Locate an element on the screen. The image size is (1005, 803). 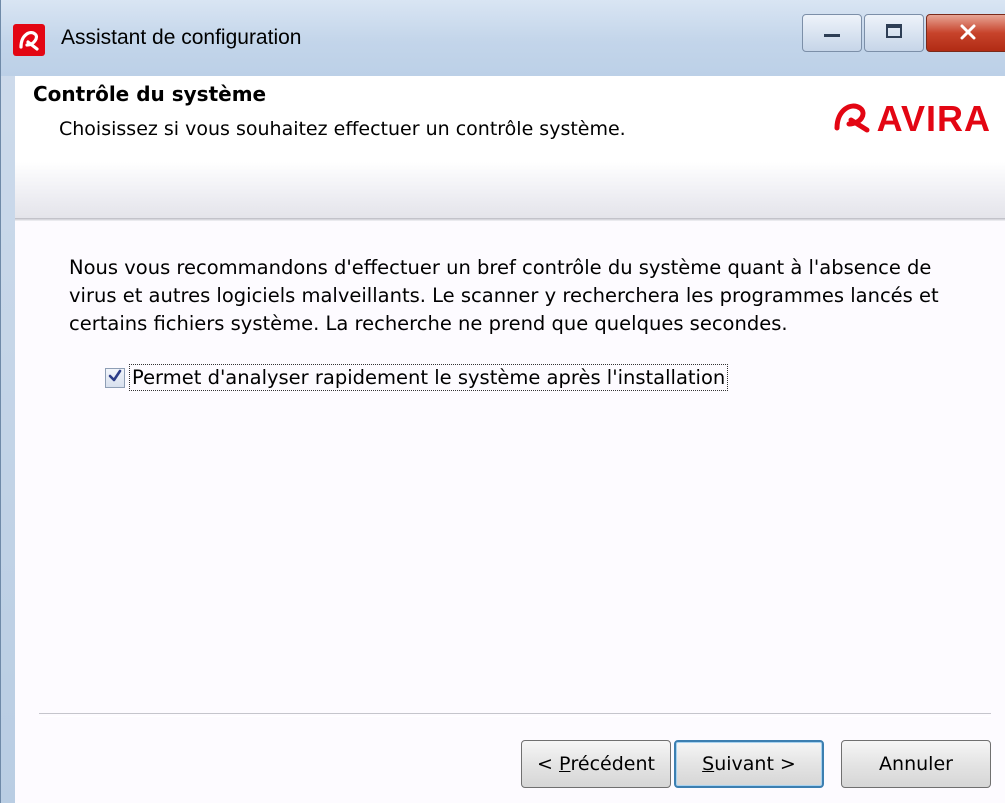
next-button-accel: S is located at coordinates (708, 764).